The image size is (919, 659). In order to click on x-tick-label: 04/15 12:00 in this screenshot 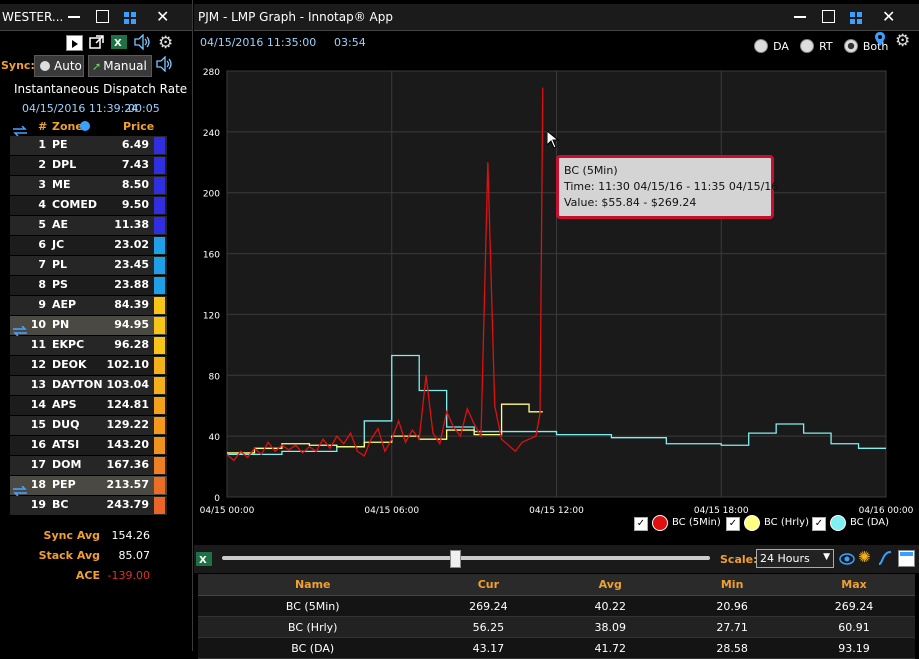, I will do `click(556, 511)`.